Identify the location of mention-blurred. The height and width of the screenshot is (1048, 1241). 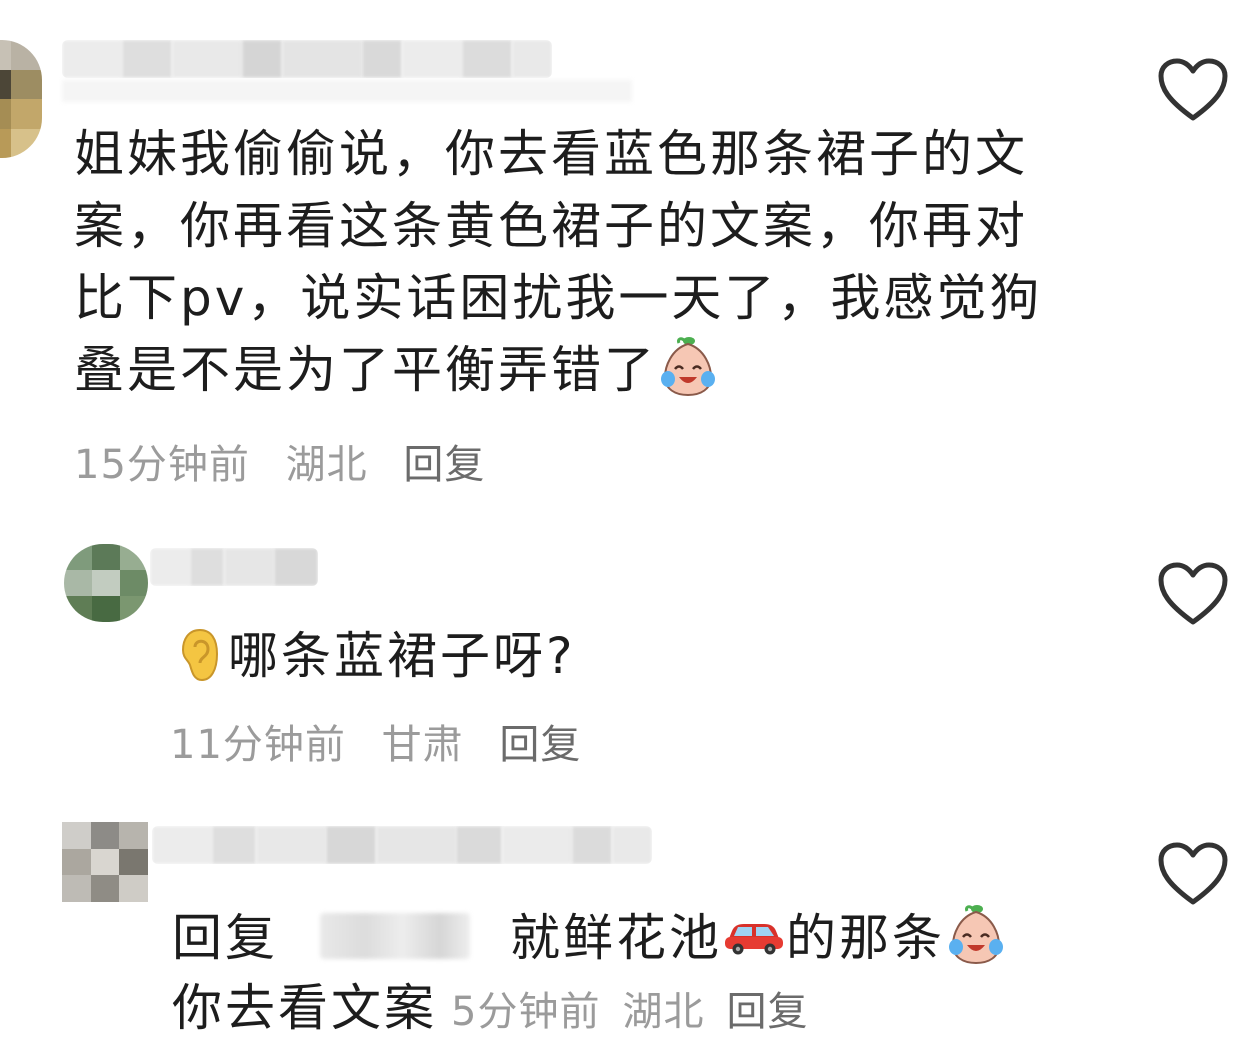
(395, 936).